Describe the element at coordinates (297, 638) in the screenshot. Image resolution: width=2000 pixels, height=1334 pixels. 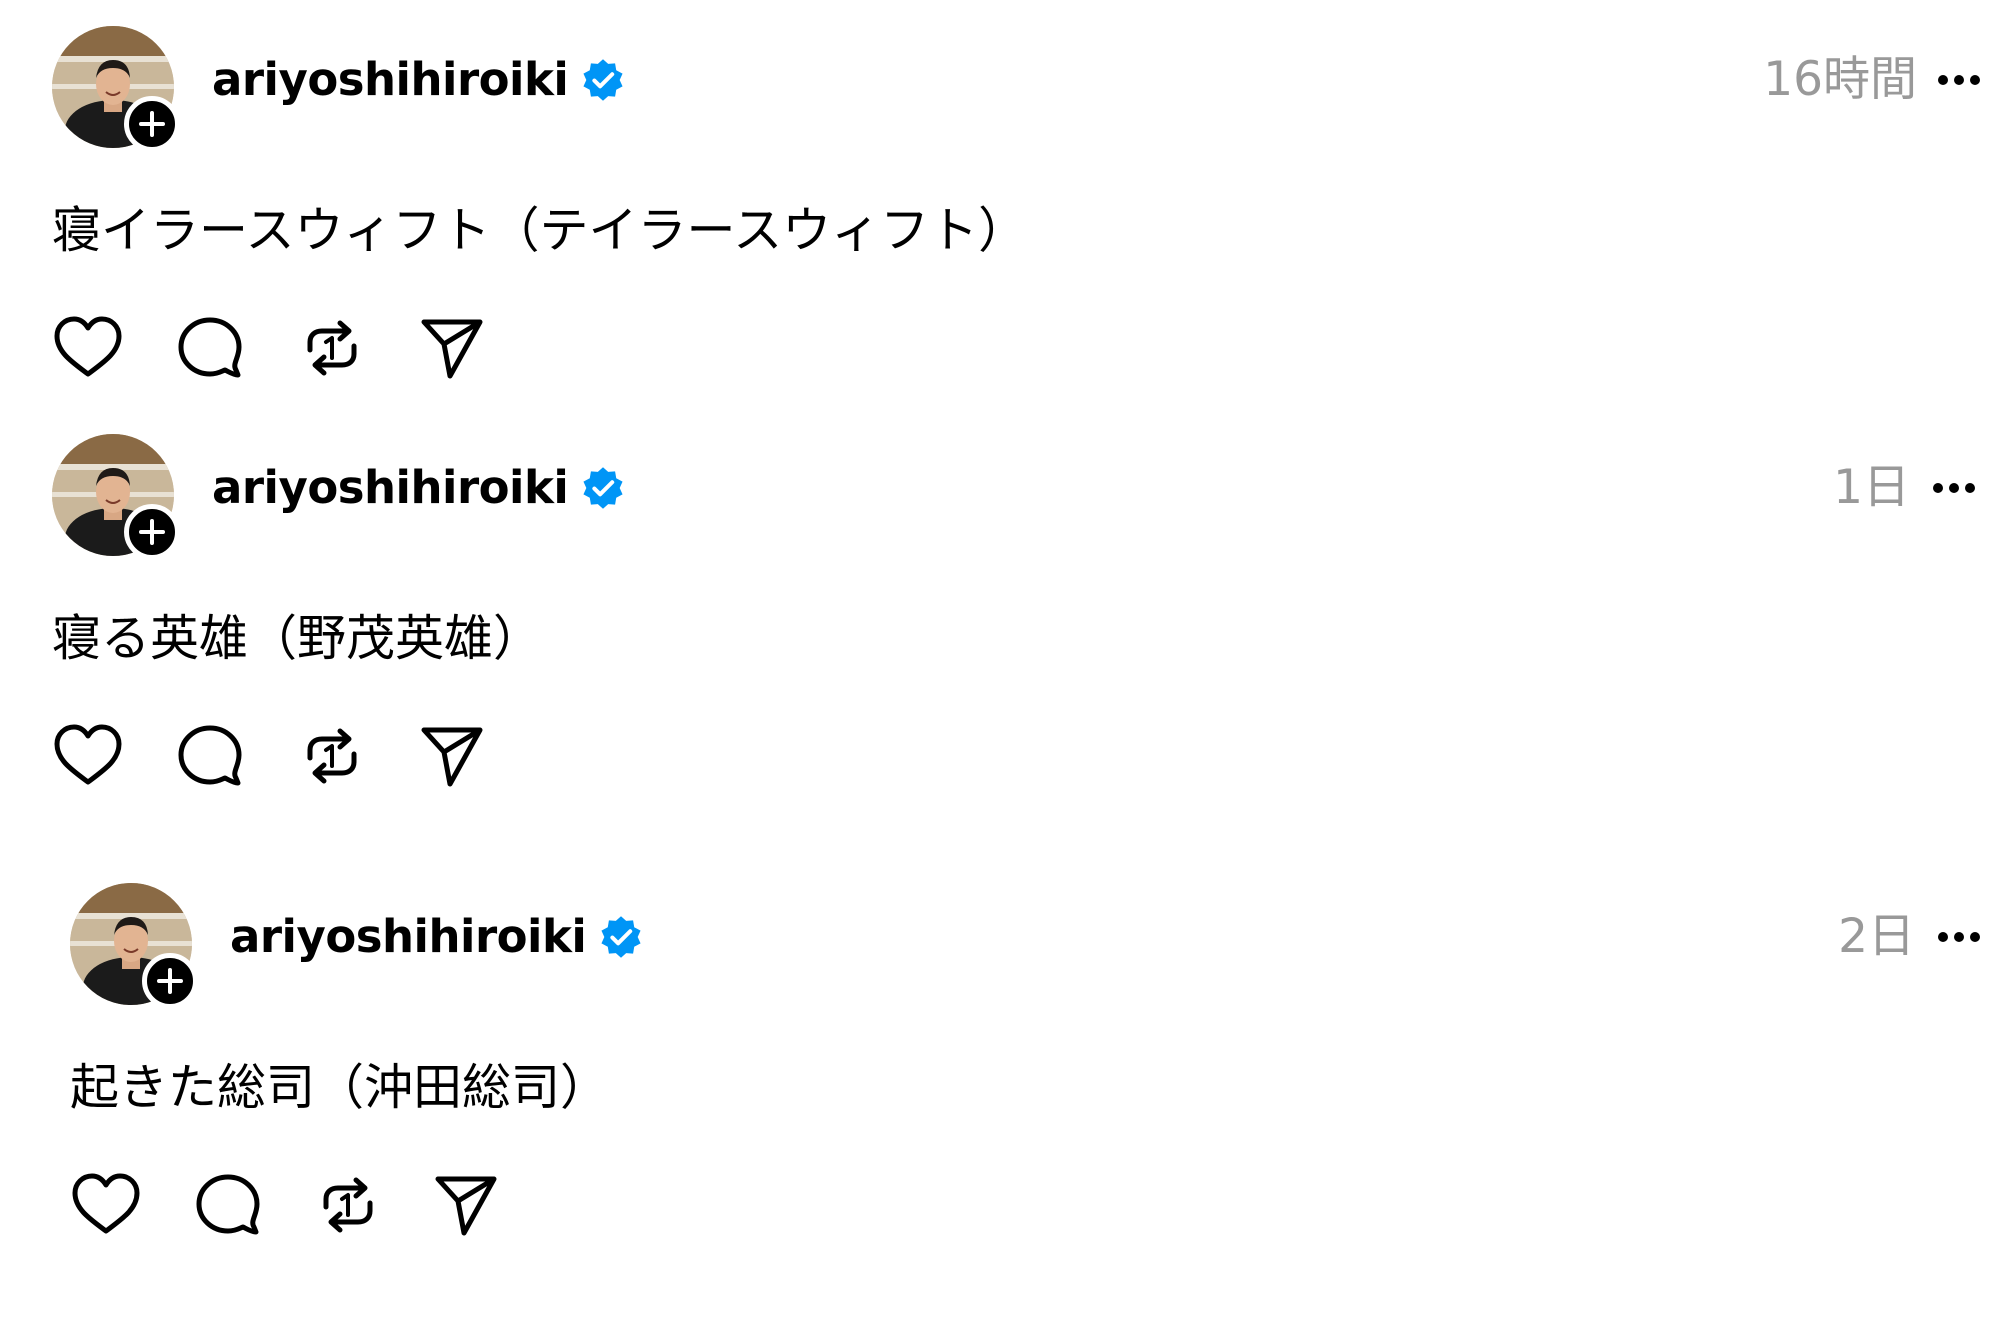
I see `post-text: 寝る英雄（野茂英雄）` at that location.